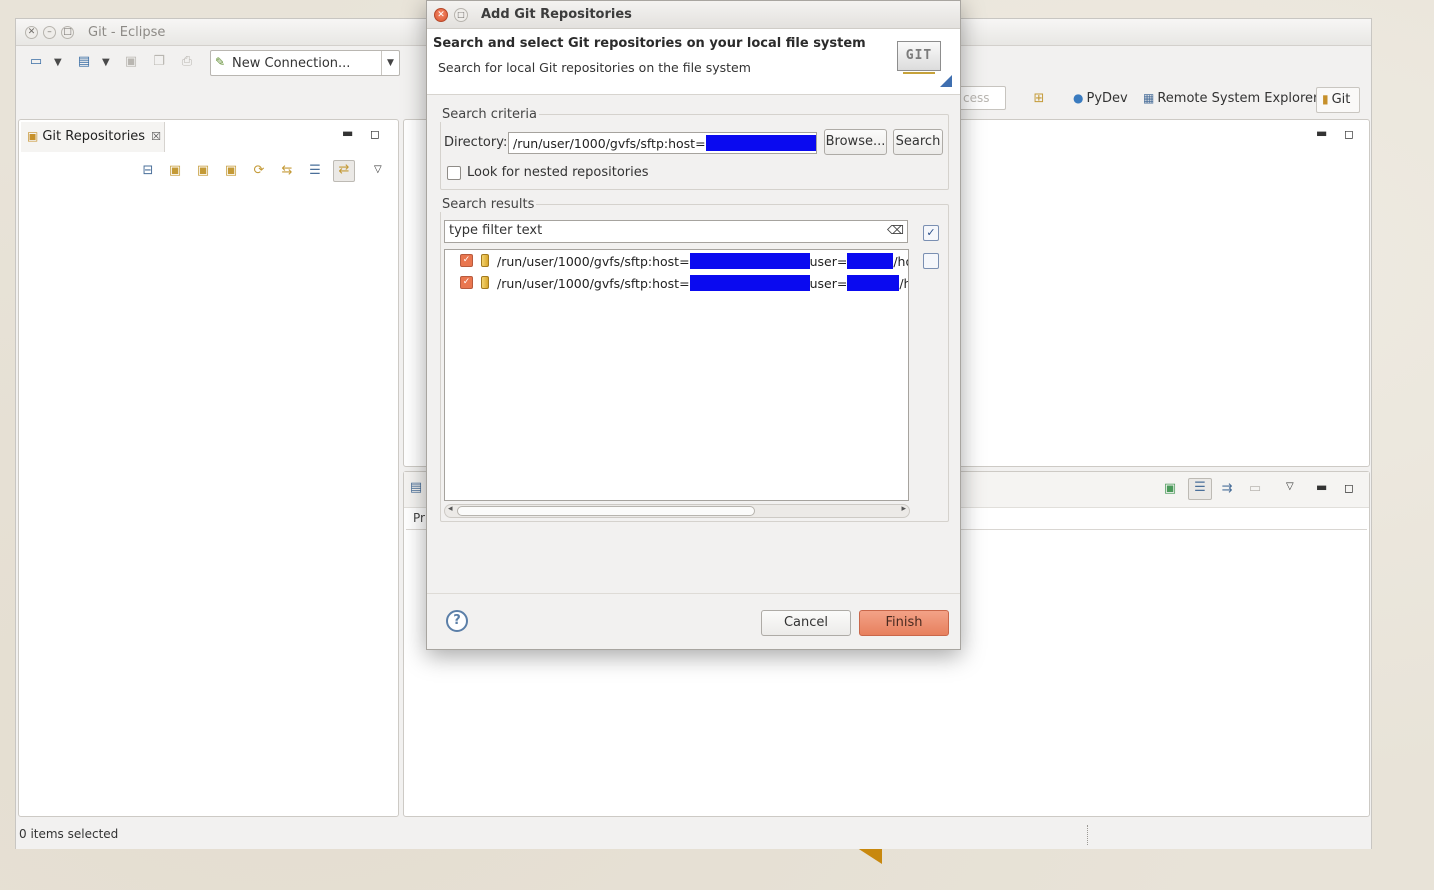 The height and width of the screenshot is (890, 1434). What do you see at coordinates (315, 171) in the screenshot?
I see `hierarchical-layout-icon: ☰` at bounding box center [315, 171].